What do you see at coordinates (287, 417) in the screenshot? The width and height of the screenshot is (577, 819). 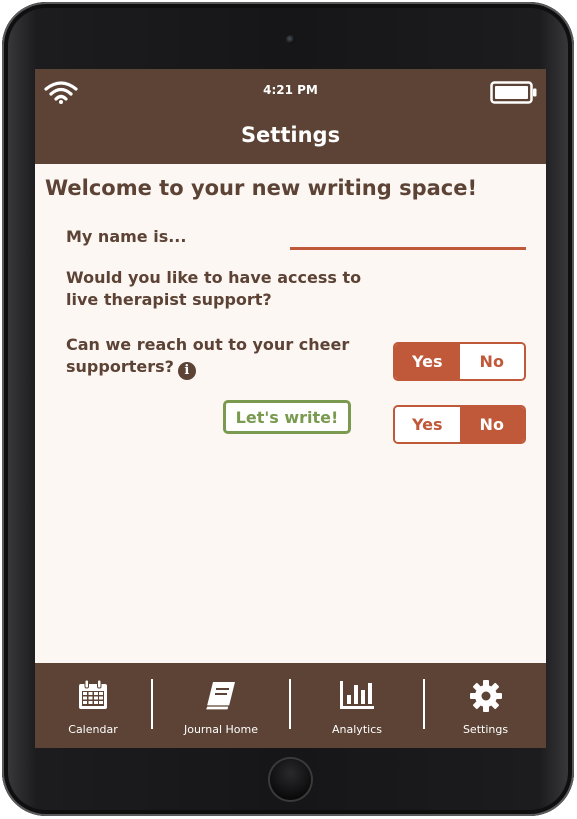 I see `lets-write-button: Let's write!` at bounding box center [287, 417].